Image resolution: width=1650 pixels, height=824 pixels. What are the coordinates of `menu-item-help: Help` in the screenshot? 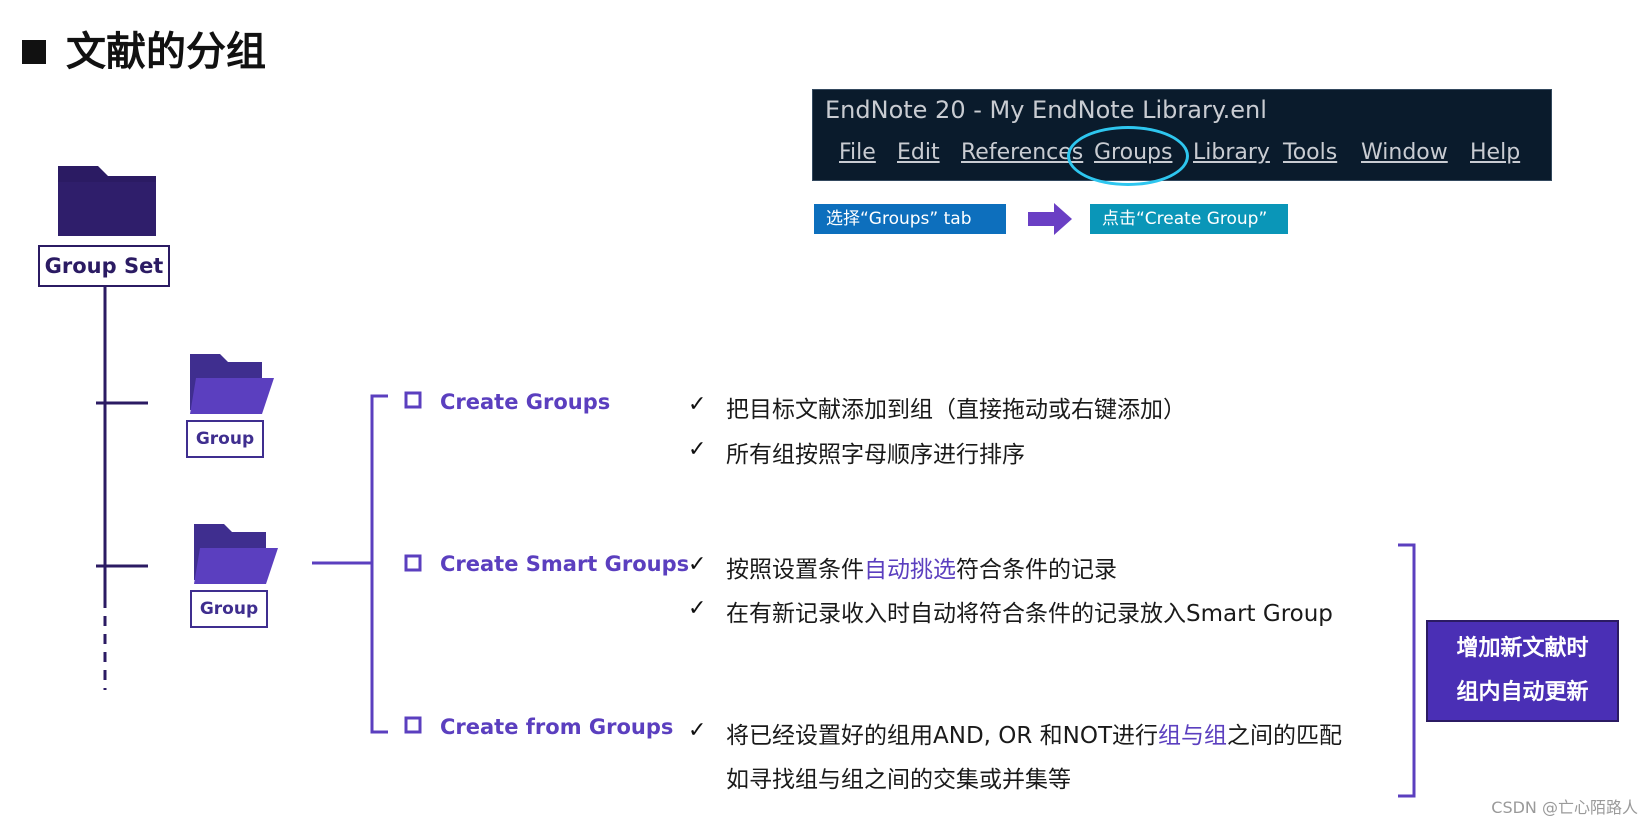 It's located at (1495, 152).